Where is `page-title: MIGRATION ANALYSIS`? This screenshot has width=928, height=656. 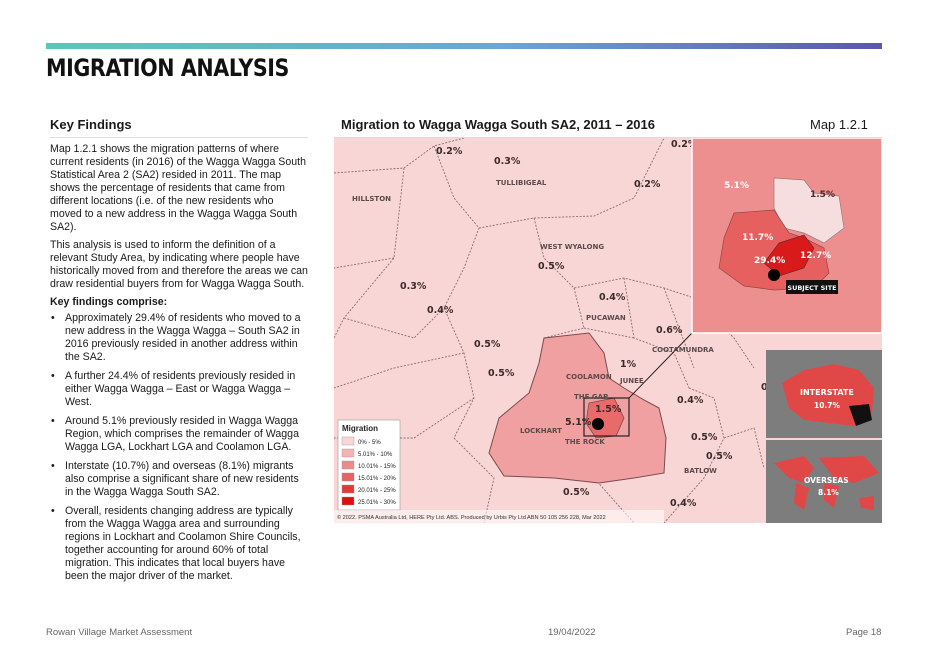
page-title: MIGRATION ANALYSIS is located at coordinates (167, 68).